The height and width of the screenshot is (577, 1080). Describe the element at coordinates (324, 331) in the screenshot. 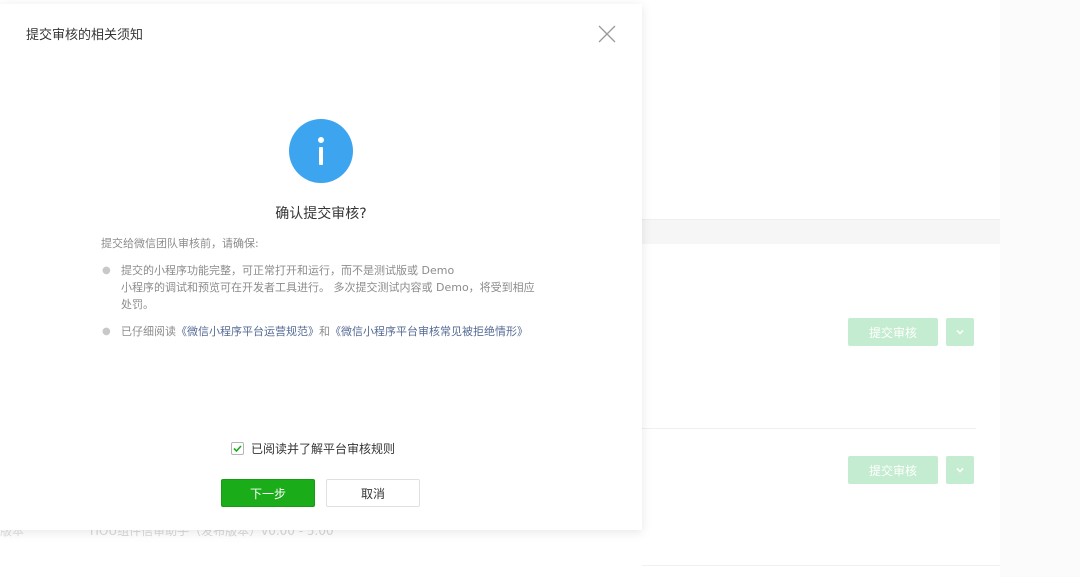

I see `rule-text: 和` at that location.